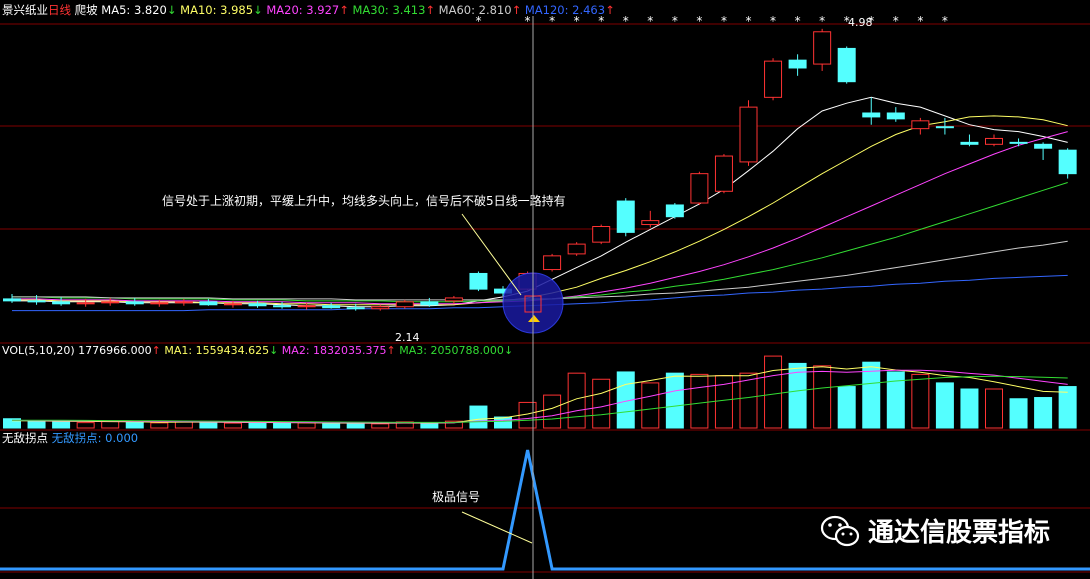 This screenshot has width=1090, height=579. Describe the element at coordinates (25, 438) in the screenshot. I see `indicator-name: 无敌拐点` at that location.